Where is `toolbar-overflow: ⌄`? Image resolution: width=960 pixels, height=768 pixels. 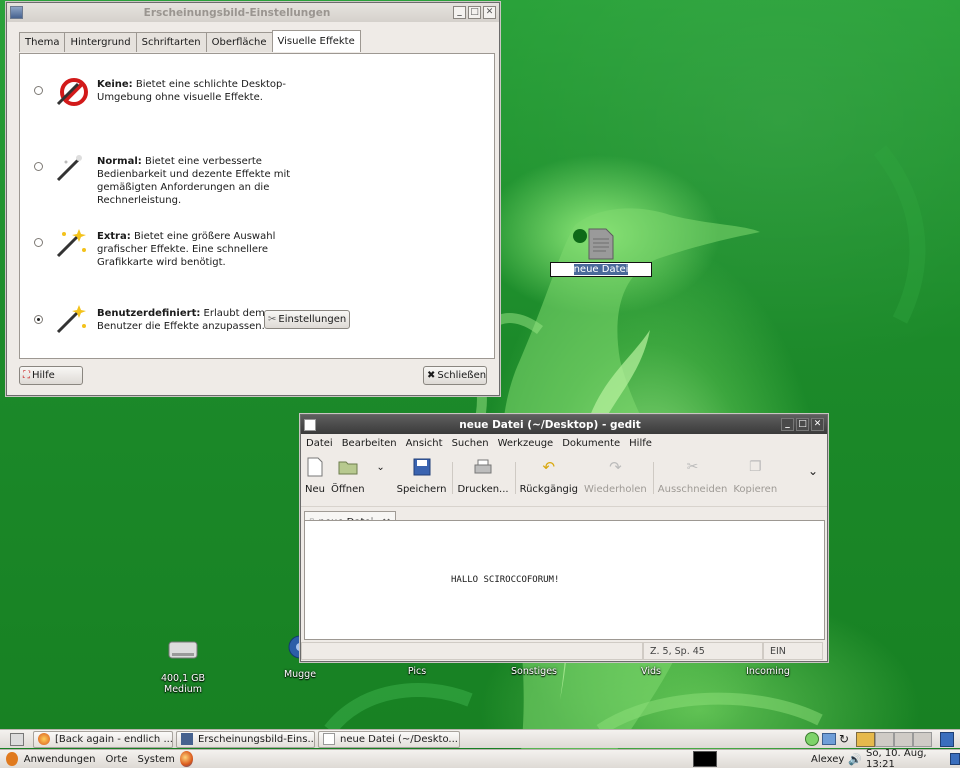 toolbar-overflow: ⌄ is located at coordinates (813, 474).